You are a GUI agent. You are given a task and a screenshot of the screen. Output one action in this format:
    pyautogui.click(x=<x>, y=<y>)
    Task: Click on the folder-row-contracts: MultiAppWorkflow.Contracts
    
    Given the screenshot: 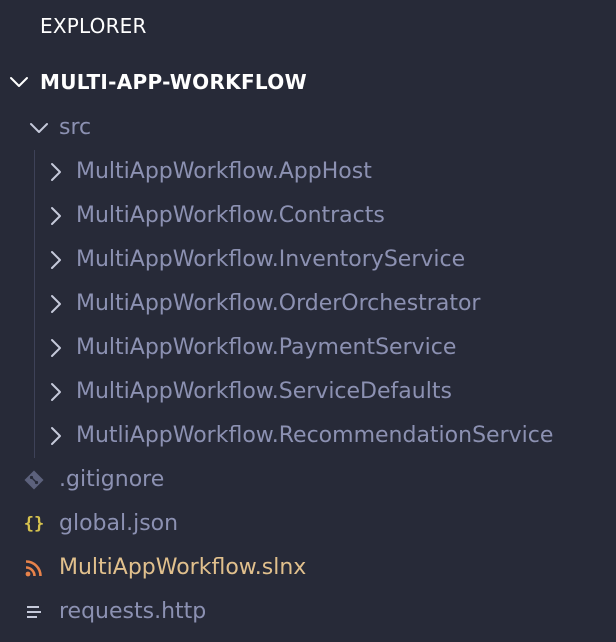 What is the action you would take?
    pyautogui.click(x=308, y=216)
    